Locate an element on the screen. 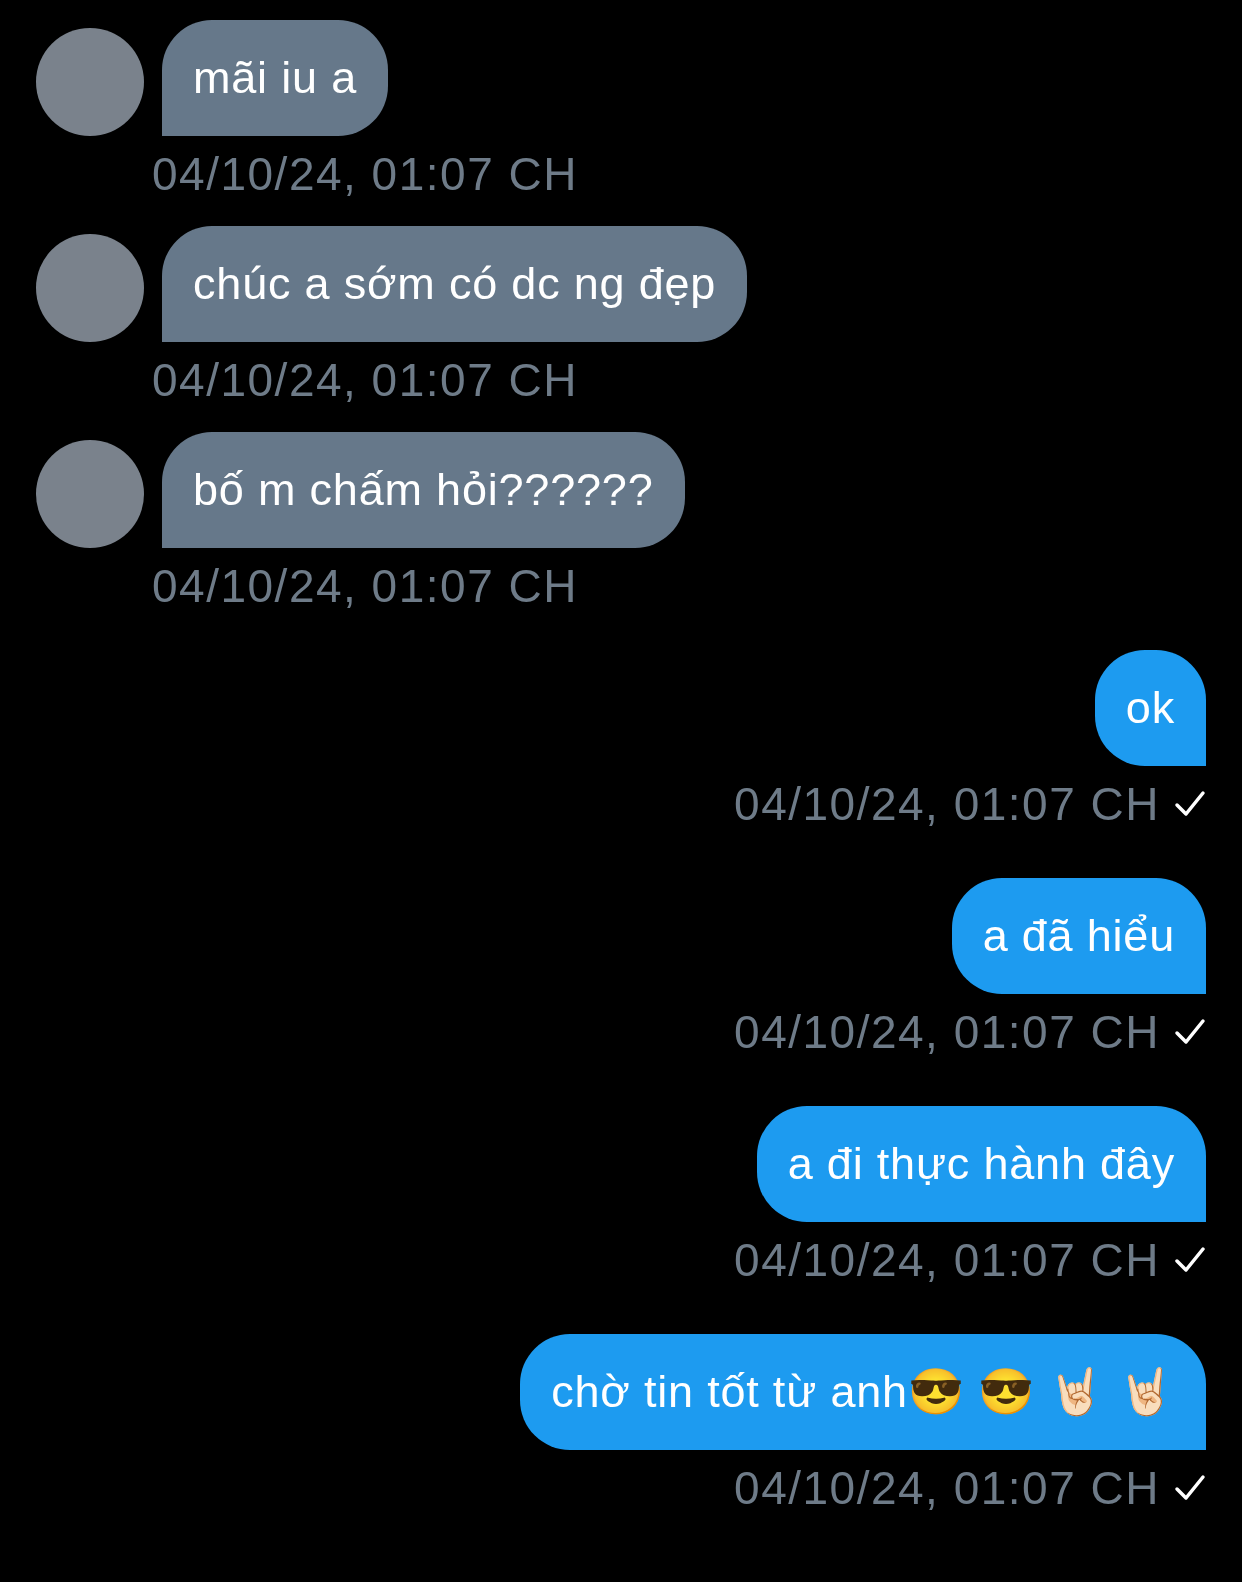  message-bubble: mãi iu a is located at coordinates (275, 78).